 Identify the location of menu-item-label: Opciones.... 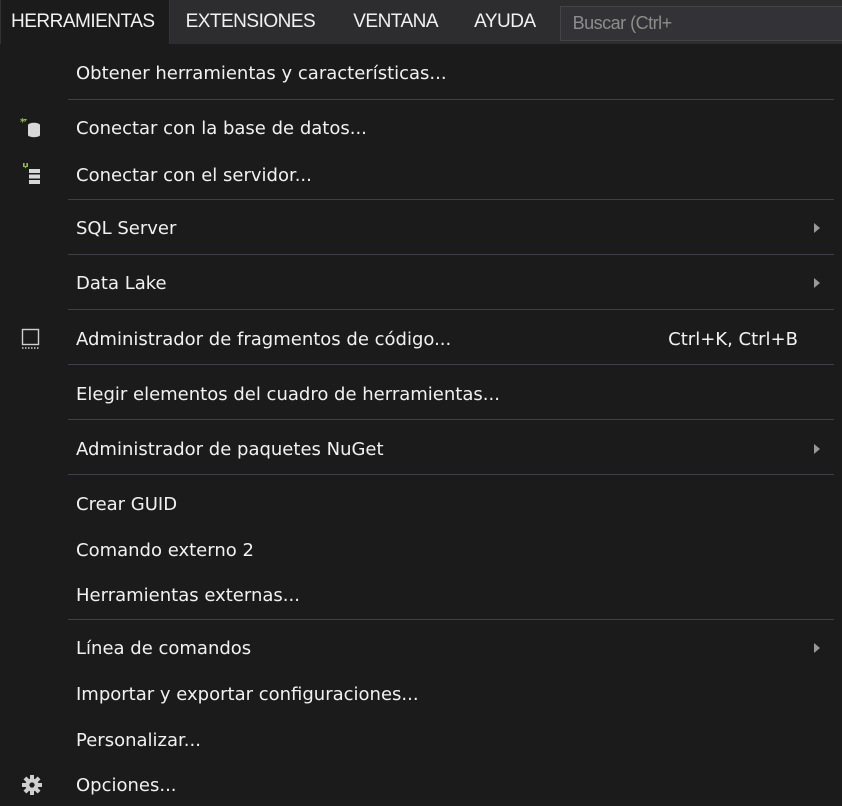
(126, 785).